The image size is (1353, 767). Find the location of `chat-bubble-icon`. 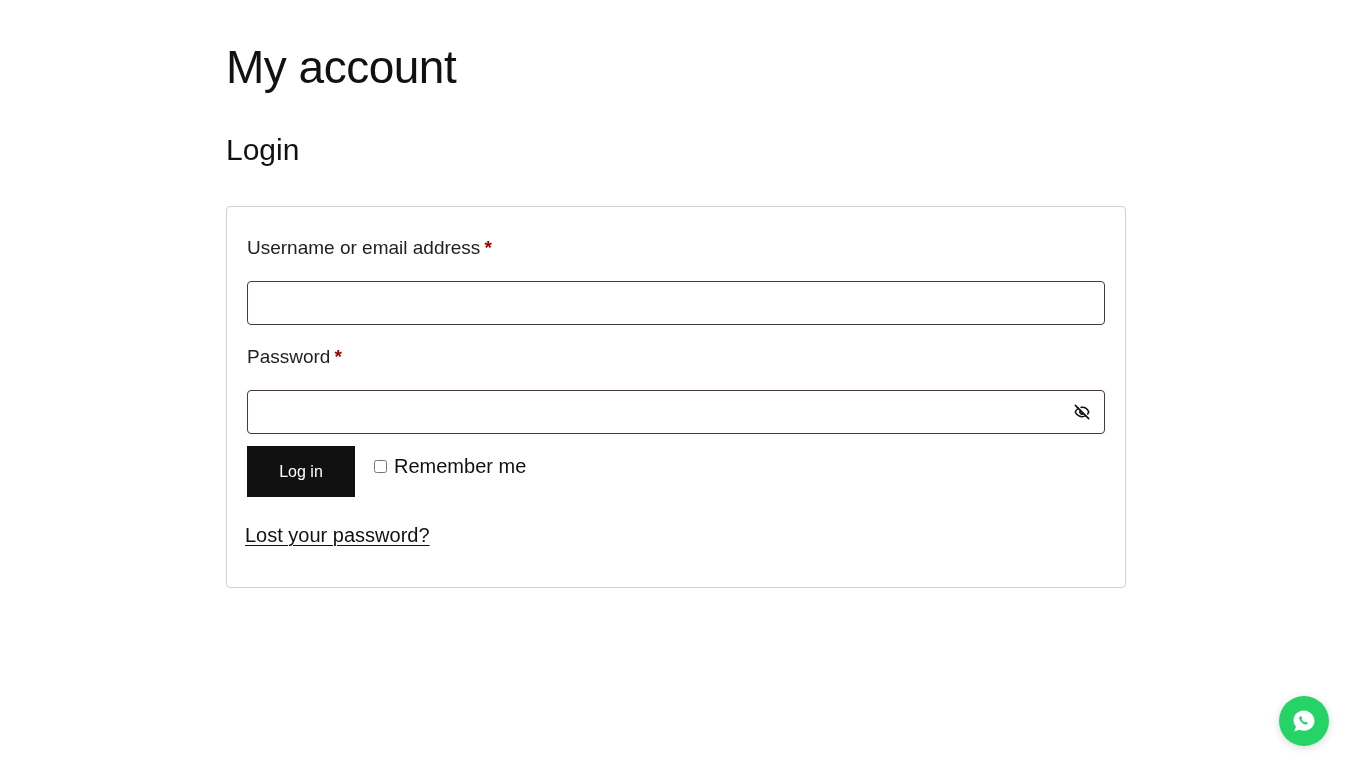

chat-bubble-icon is located at coordinates (1304, 721).